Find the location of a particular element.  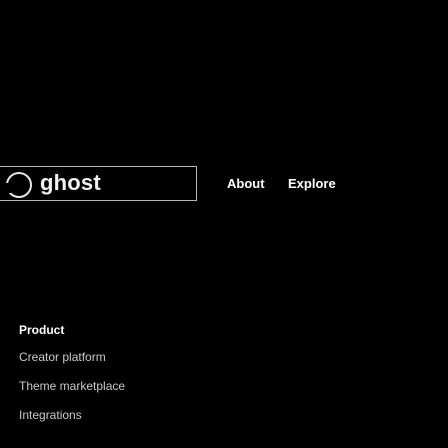

footer-link-creator-platform: Creator platform is located at coordinates (62, 357).